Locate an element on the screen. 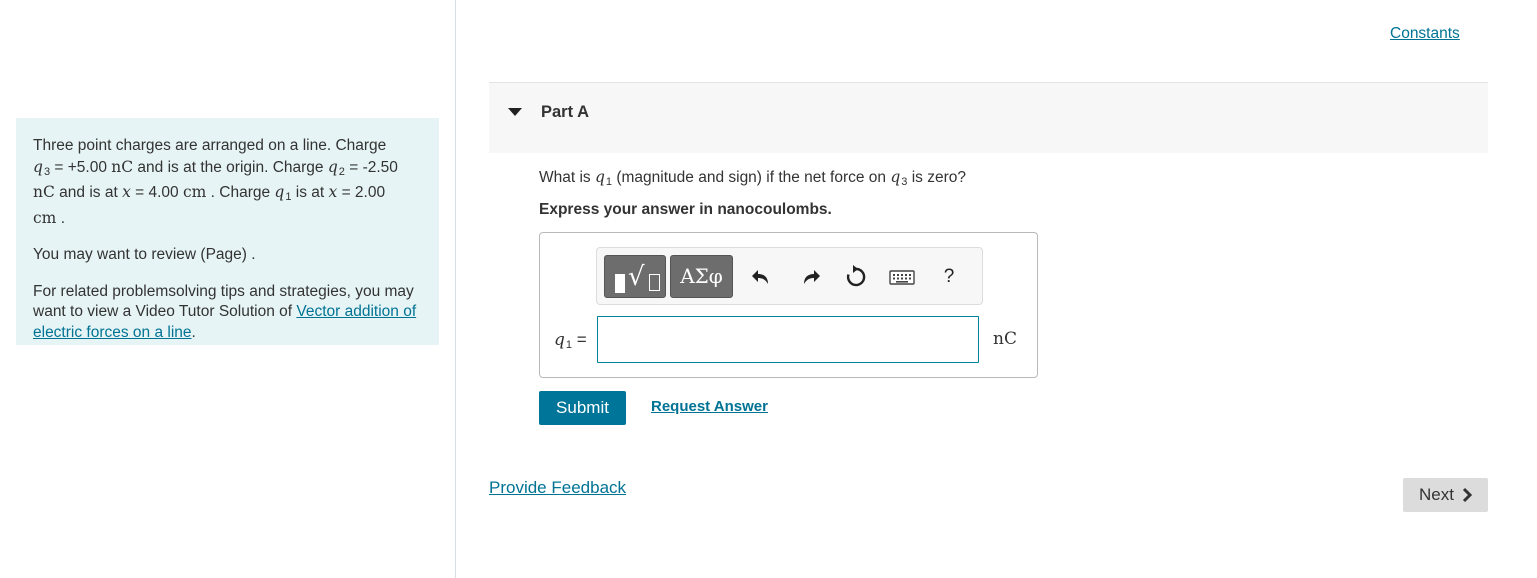  statement-end: . is located at coordinates (61, 218).